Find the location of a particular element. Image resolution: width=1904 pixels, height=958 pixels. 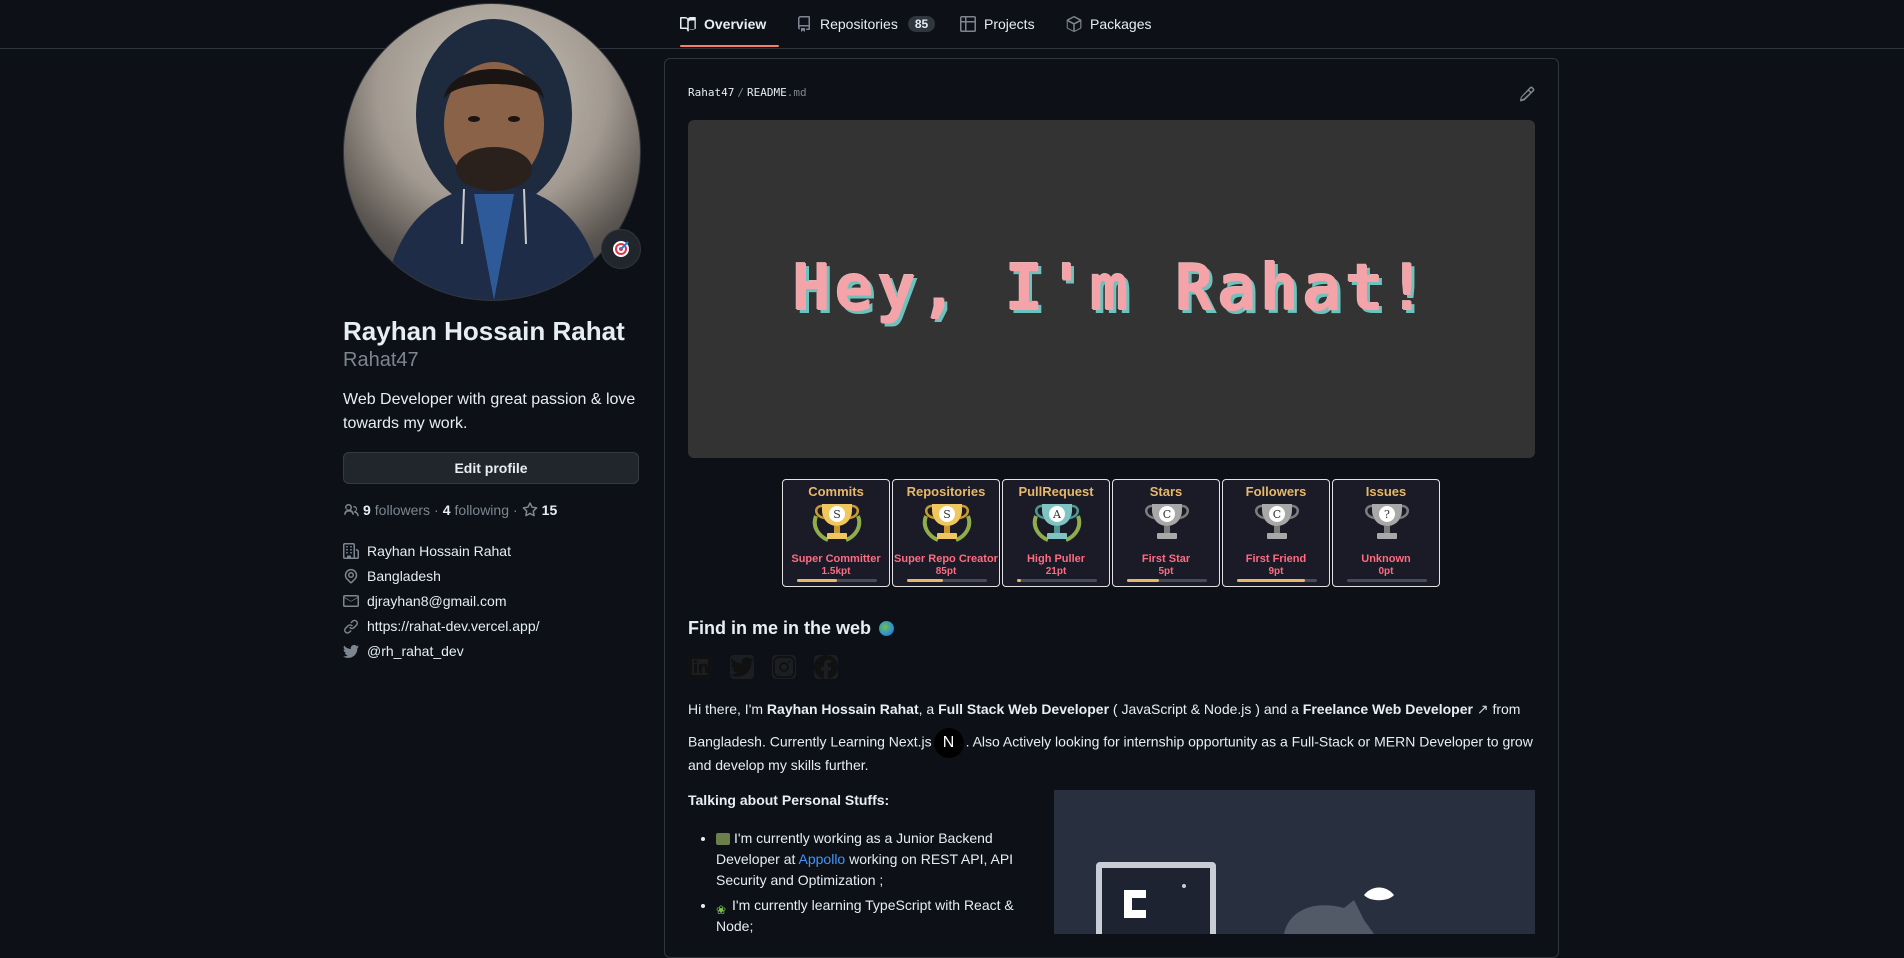

followers-count: 9 is located at coordinates (367, 510).